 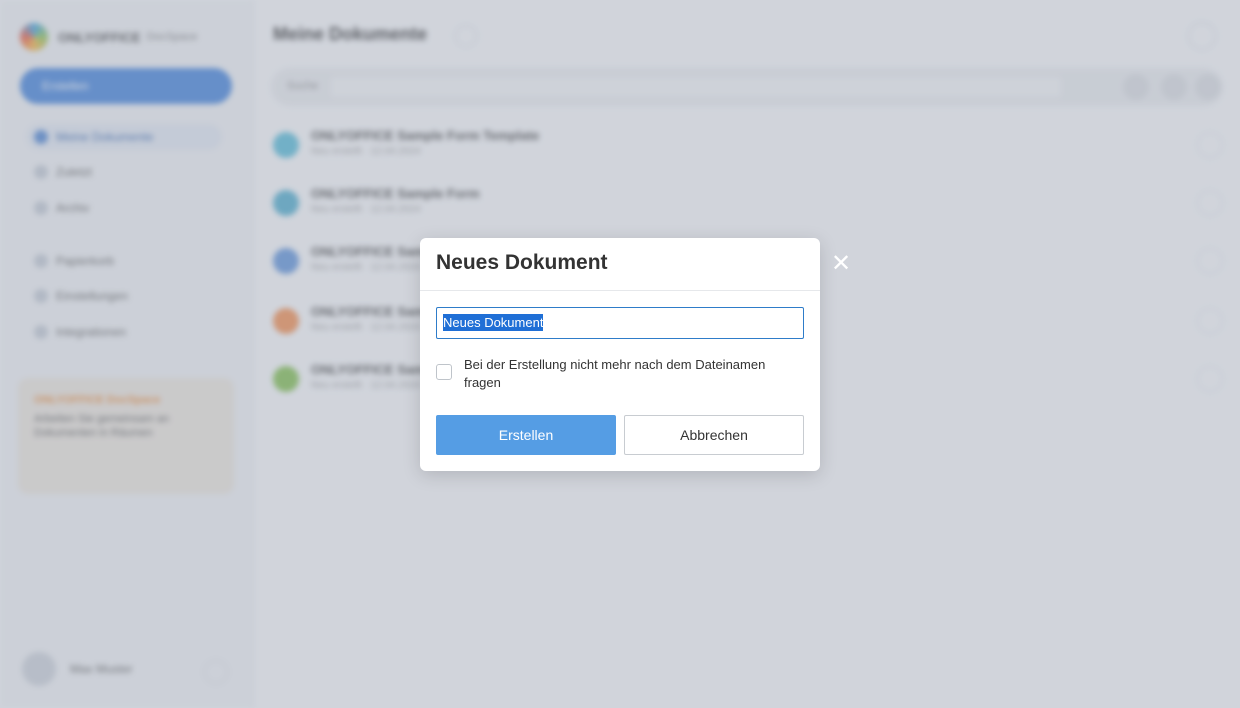 What do you see at coordinates (620, 323) in the screenshot?
I see `filename-input: Neues Dokument` at bounding box center [620, 323].